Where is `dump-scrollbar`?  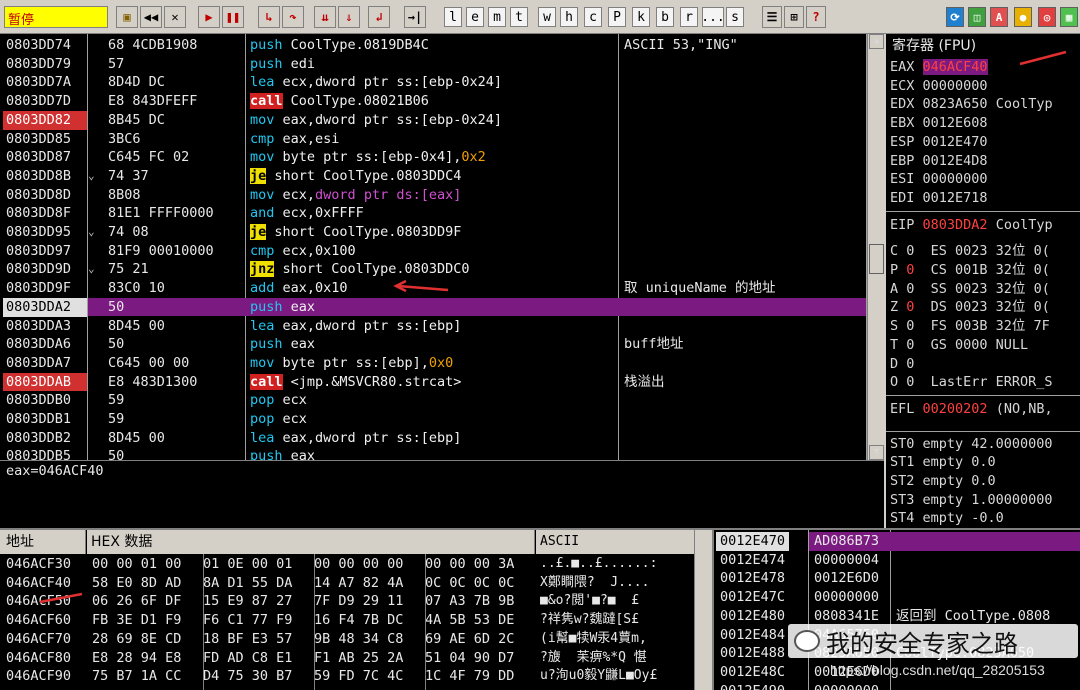
dump-scrollbar is located at coordinates (703, 610).